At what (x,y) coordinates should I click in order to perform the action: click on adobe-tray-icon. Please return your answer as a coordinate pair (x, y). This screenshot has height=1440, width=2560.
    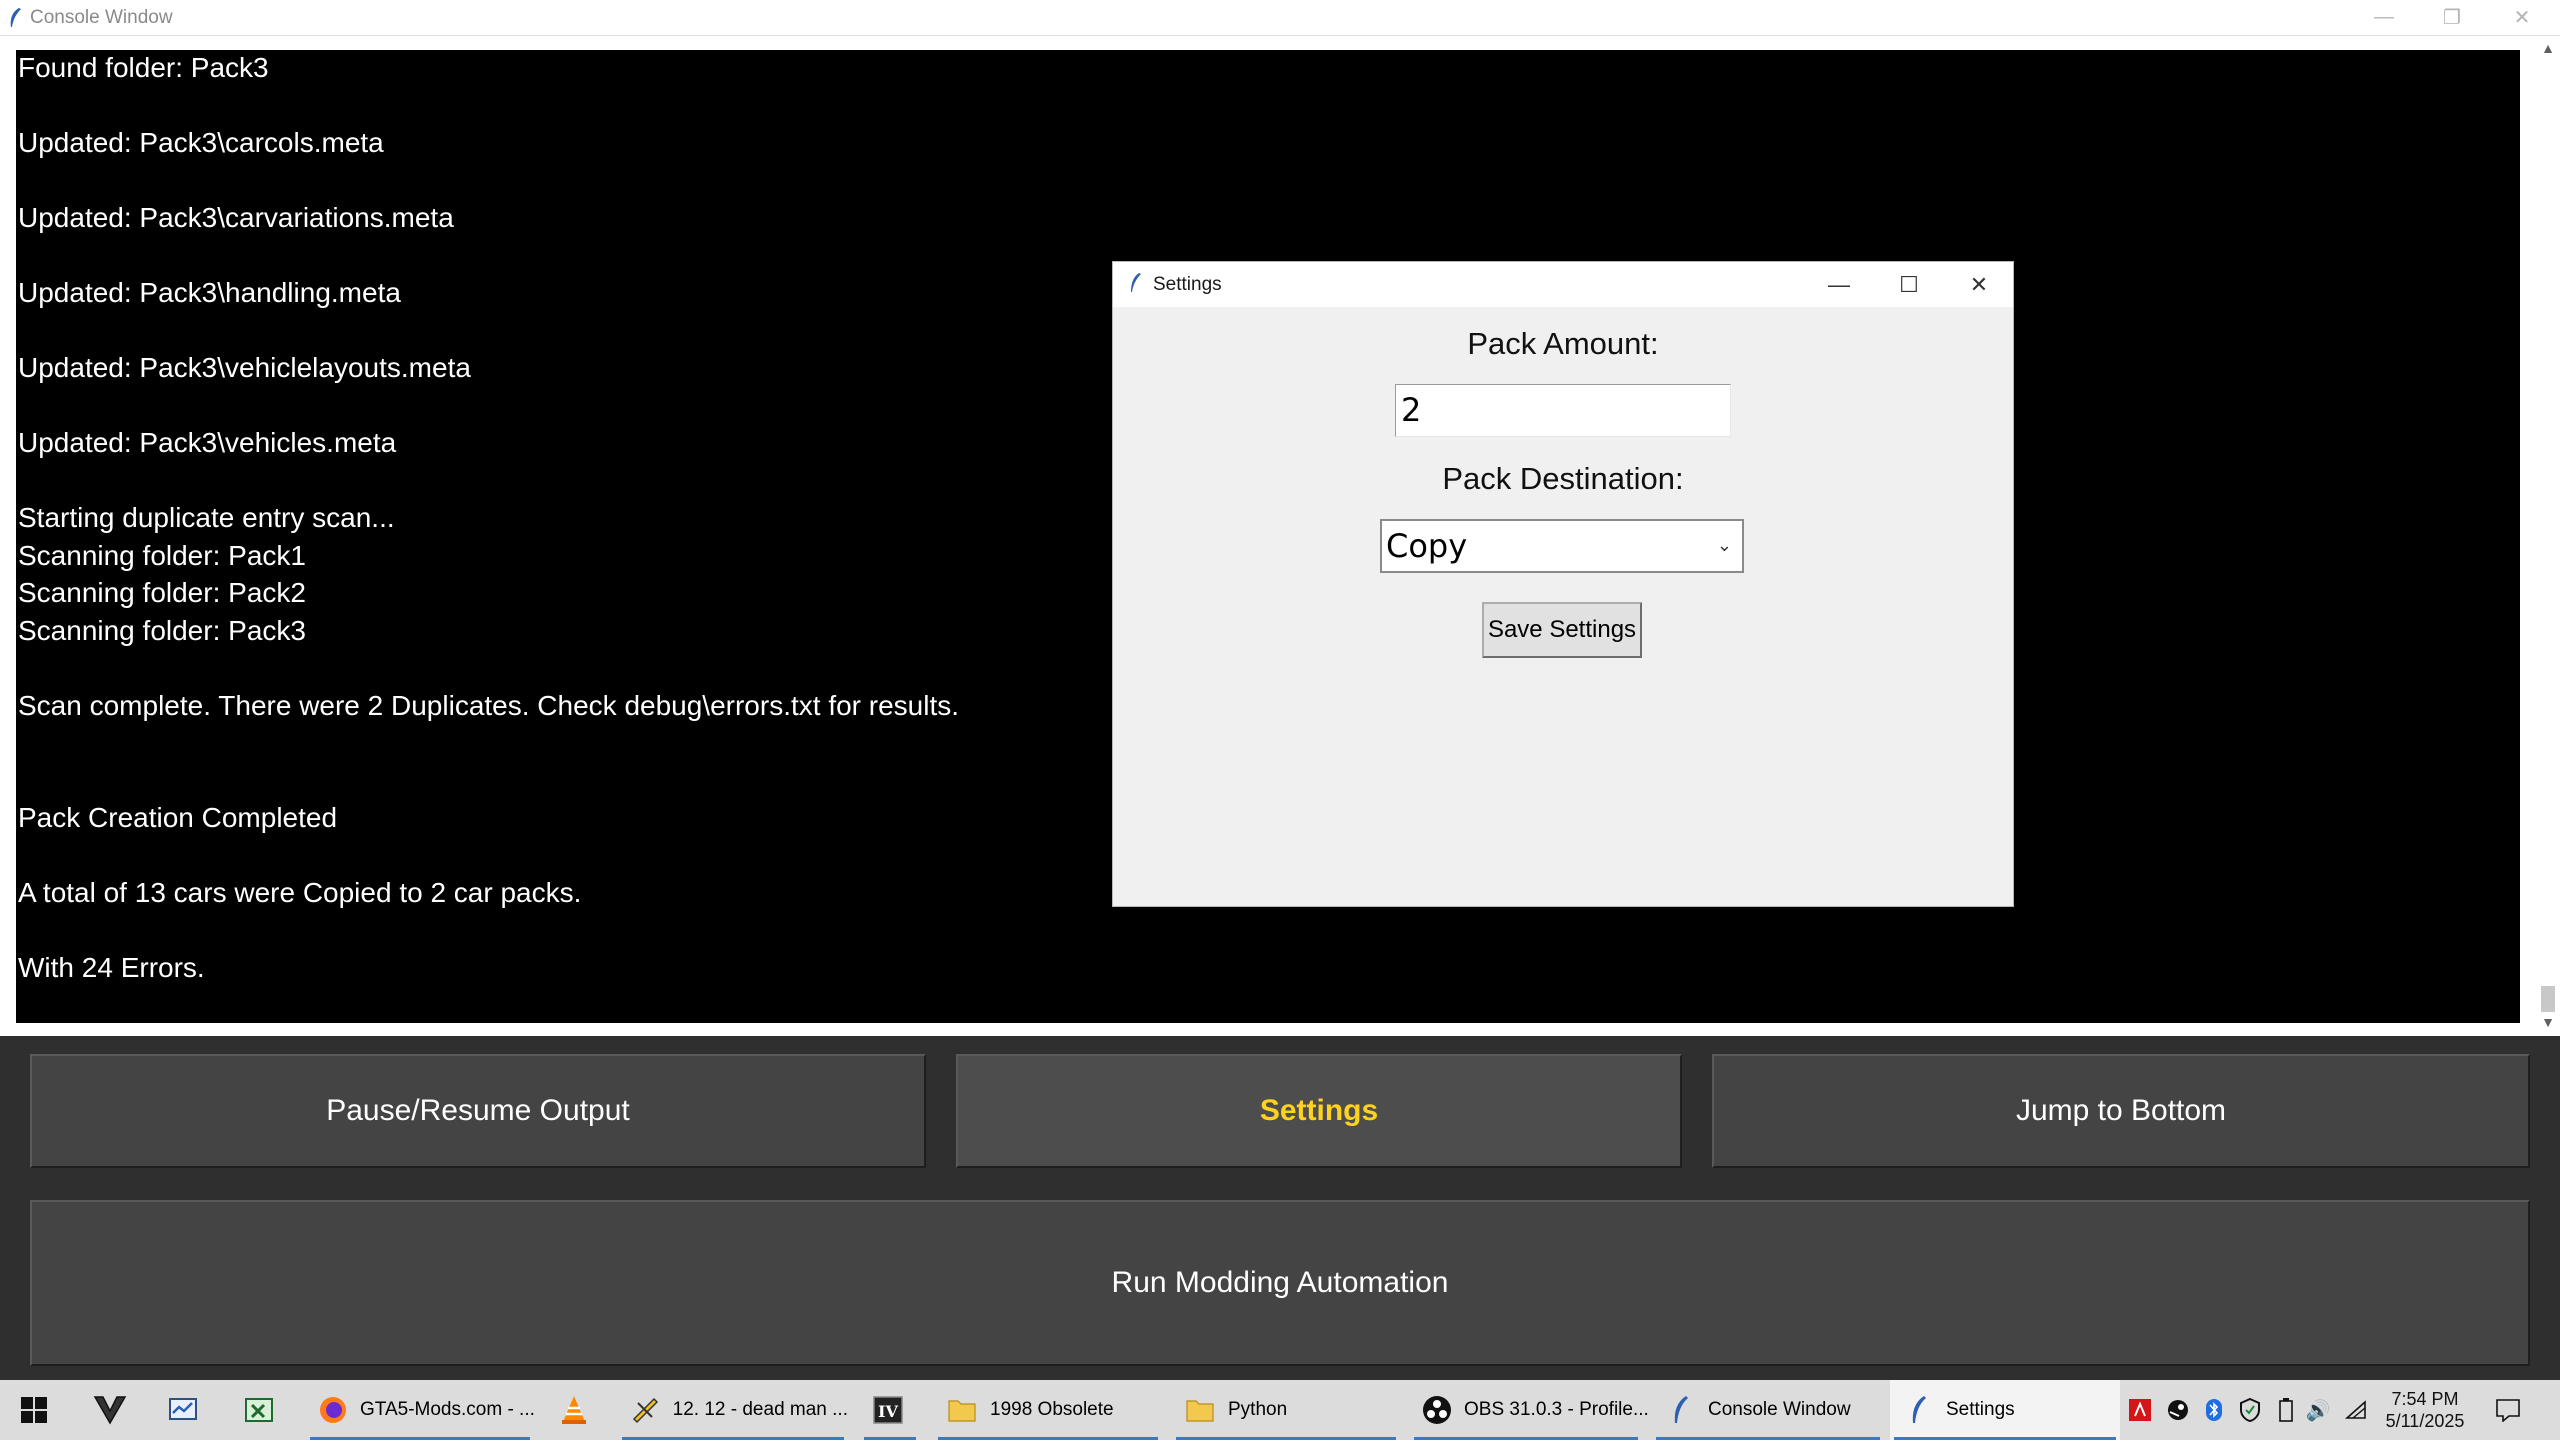
    Looking at the image, I should click on (2140, 1410).